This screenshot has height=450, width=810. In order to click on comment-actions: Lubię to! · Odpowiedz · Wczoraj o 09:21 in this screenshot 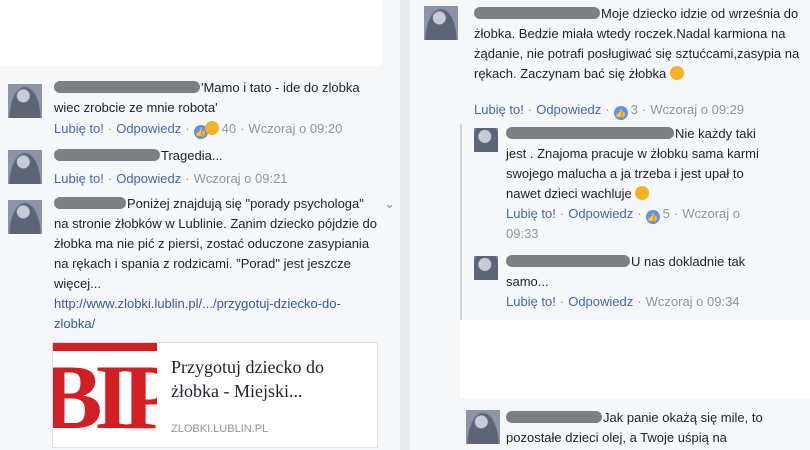, I will do `click(171, 178)`.